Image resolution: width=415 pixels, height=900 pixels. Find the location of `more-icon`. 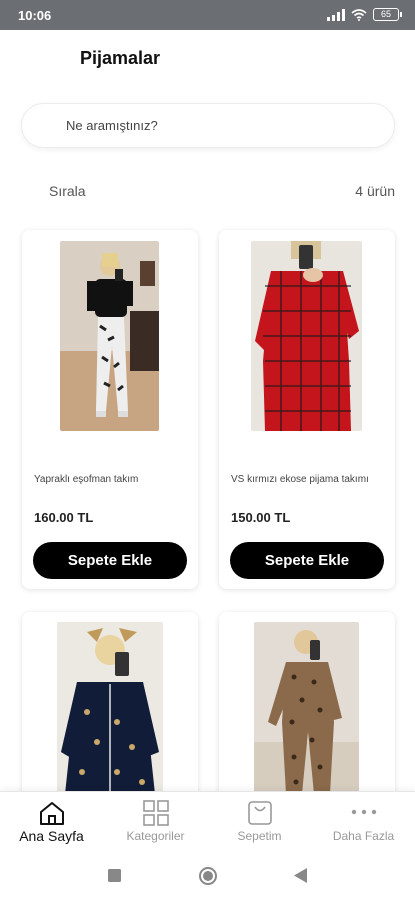

more-icon is located at coordinates (363, 812).